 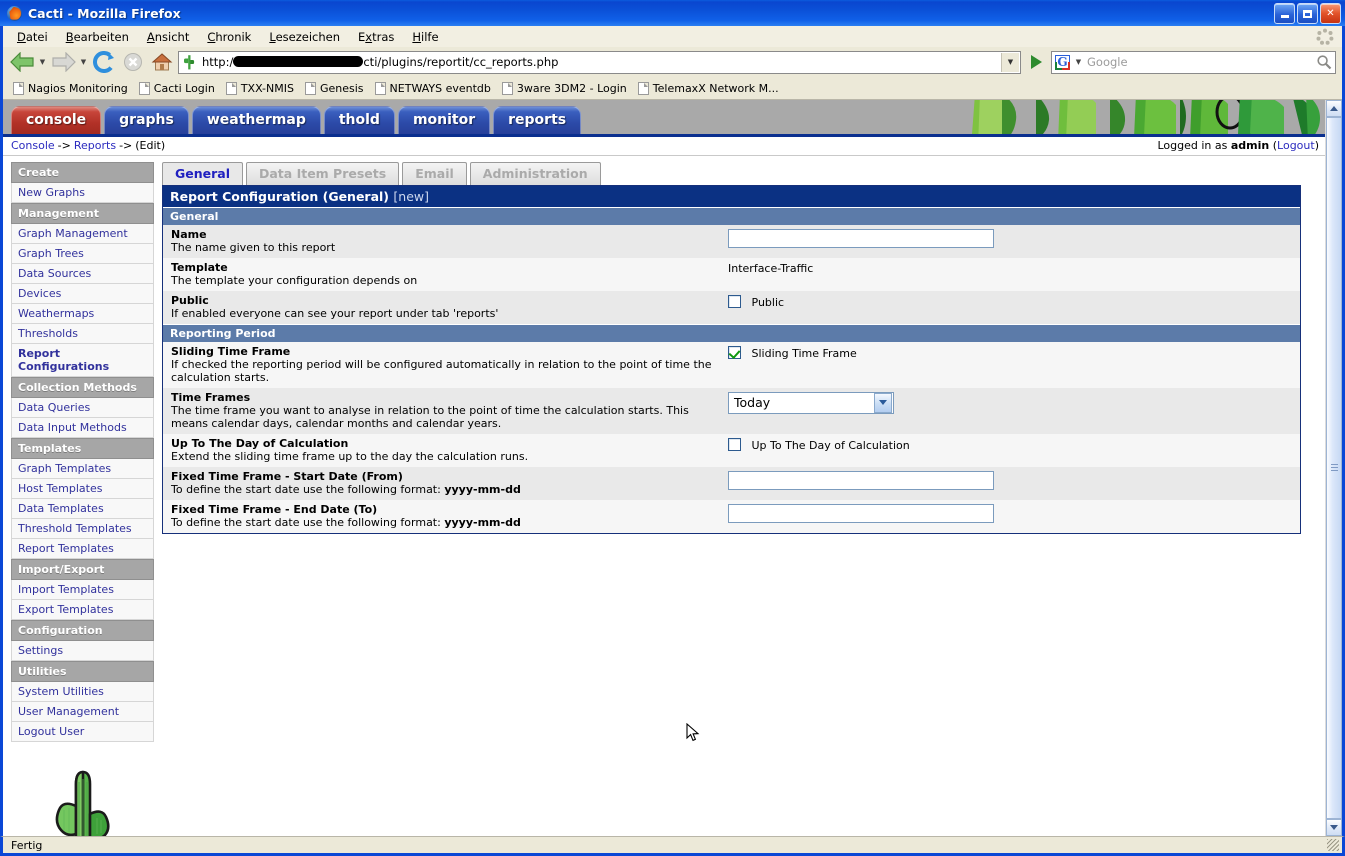 What do you see at coordinates (82, 293) in the screenshot?
I see `sidebar-item-devices: Devices` at bounding box center [82, 293].